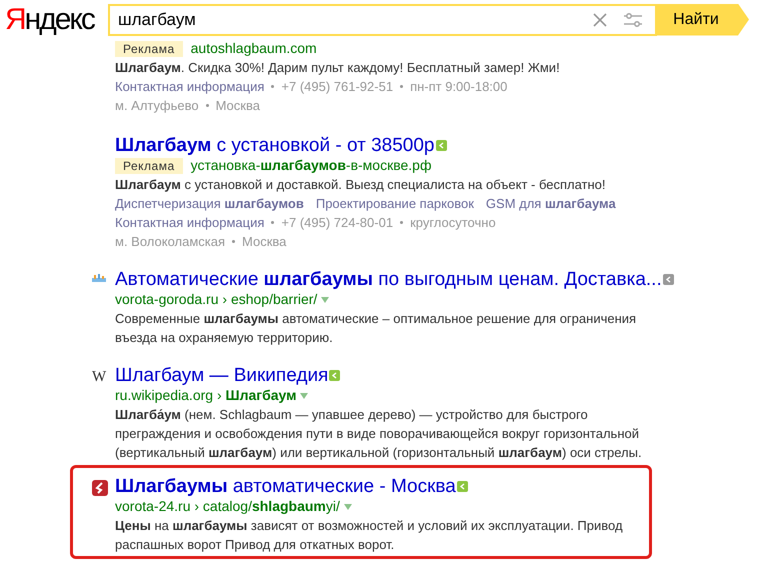 The height and width of the screenshot is (564, 757). I want to click on location-text: м. Волоколамская, so click(170, 242).